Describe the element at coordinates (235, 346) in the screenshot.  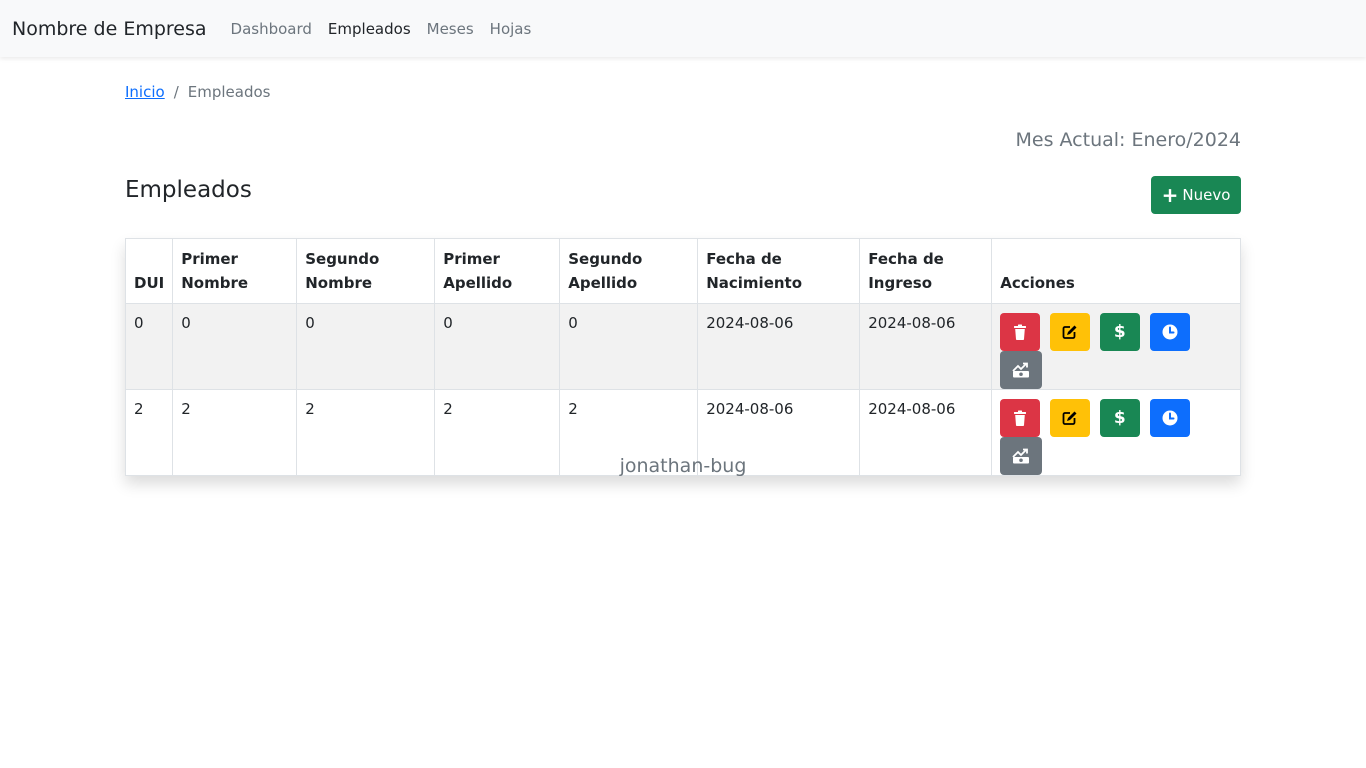
I see `cell-primer-nombre: 0` at that location.